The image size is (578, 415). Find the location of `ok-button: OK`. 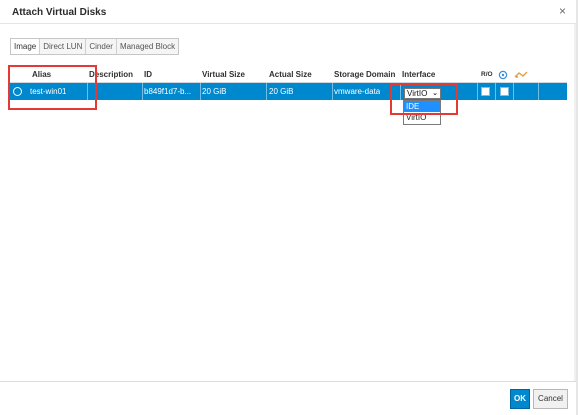

ok-button: OK is located at coordinates (520, 399).